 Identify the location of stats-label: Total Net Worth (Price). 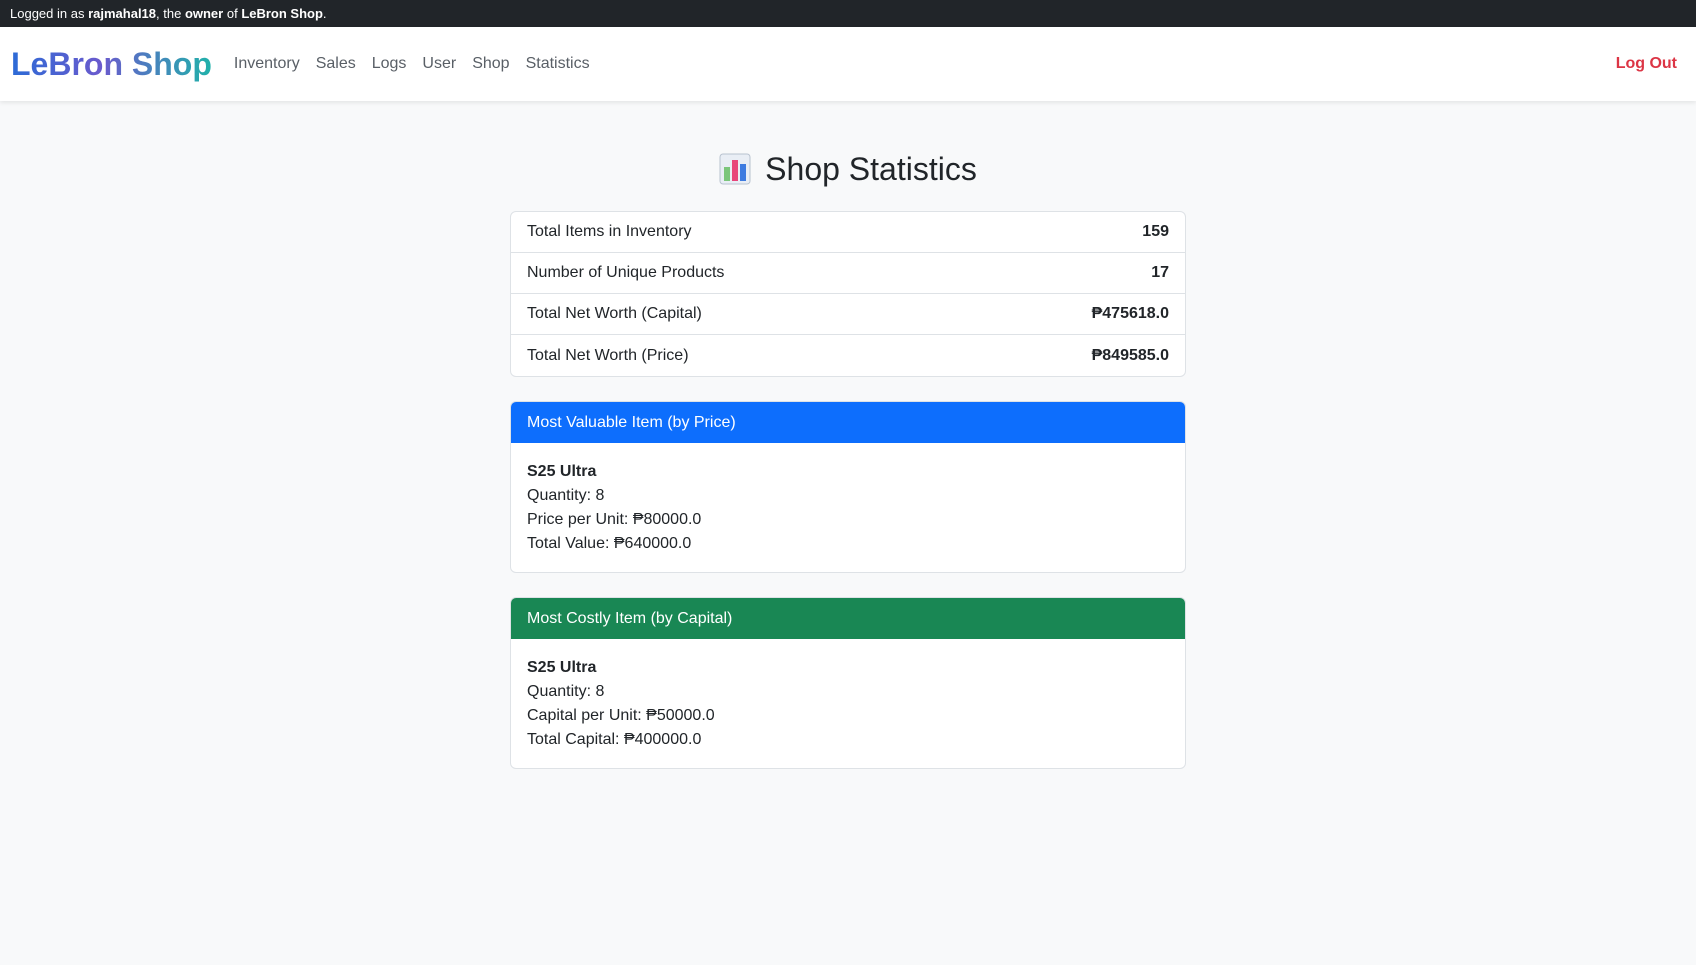
(608, 355).